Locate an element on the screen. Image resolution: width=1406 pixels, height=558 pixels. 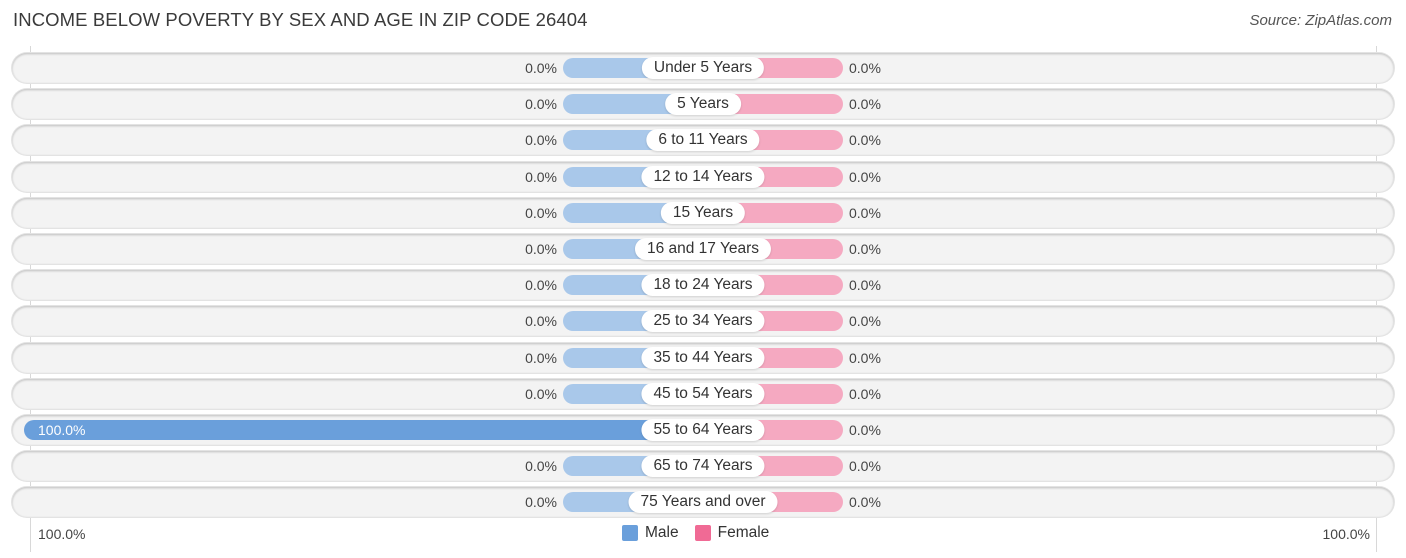
category-label: 35 to 44 Years is located at coordinates (703, 358).